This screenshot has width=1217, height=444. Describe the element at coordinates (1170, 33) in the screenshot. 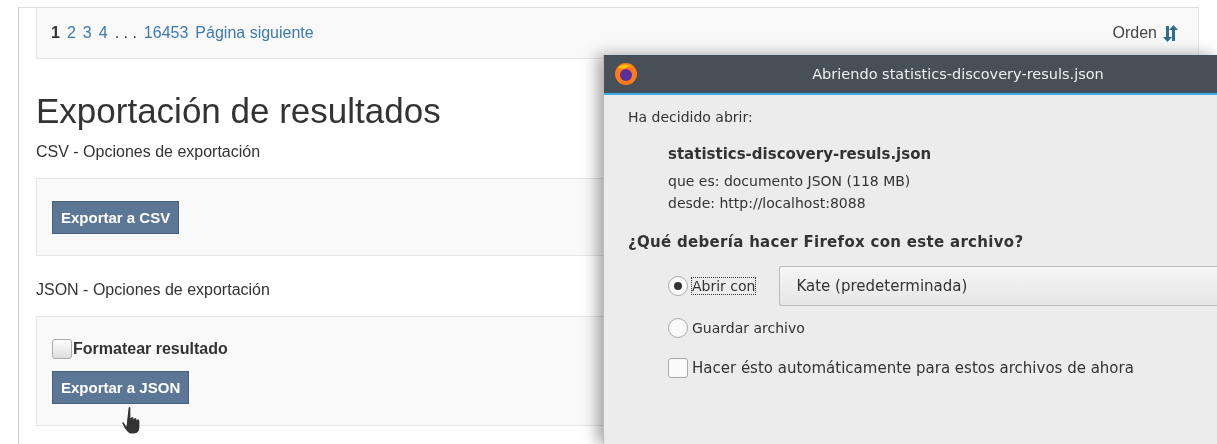

I see `sort-icon` at that location.